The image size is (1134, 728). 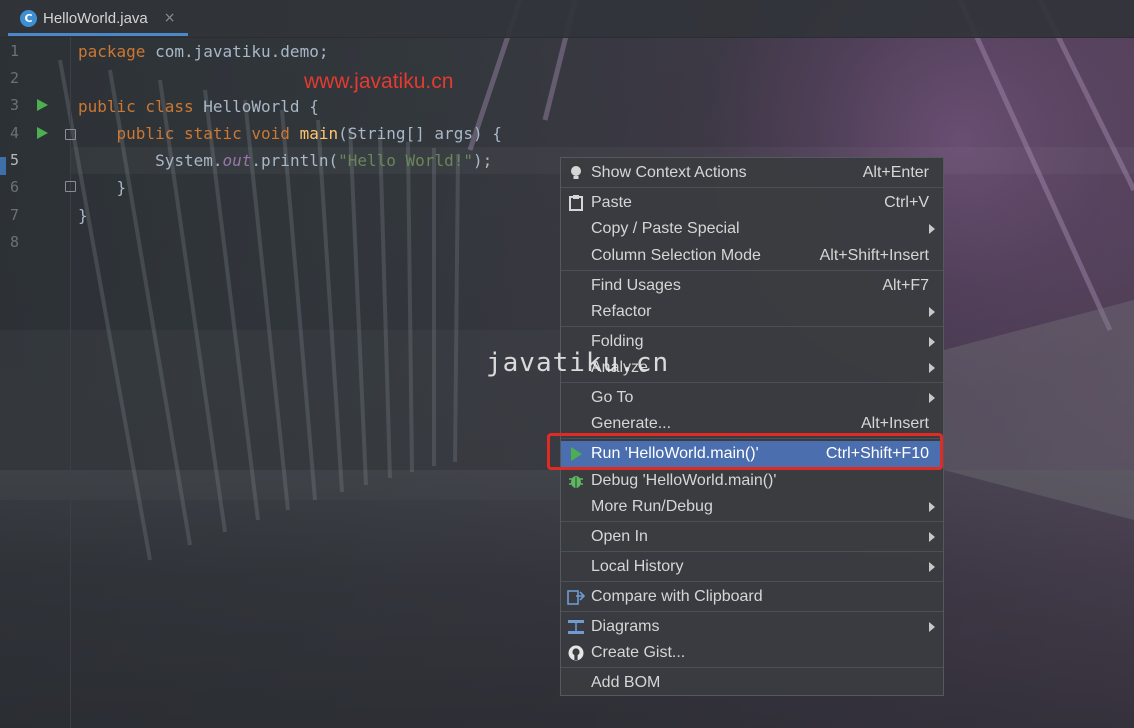 I want to click on close-icon: ×, so click(x=170, y=18).